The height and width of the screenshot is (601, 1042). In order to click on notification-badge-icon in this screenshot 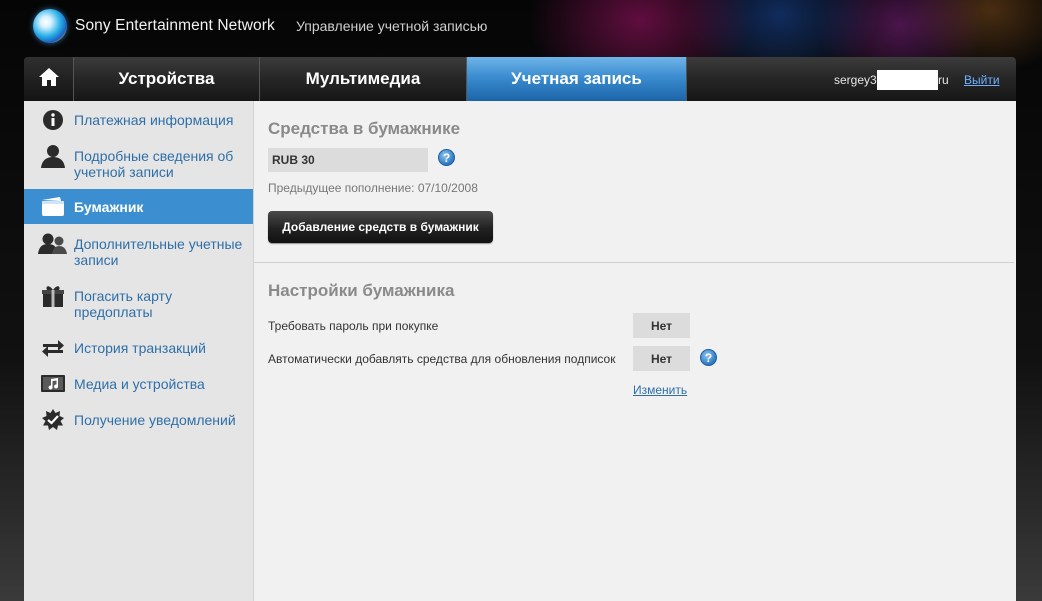, I will do `click(53, 420)`.